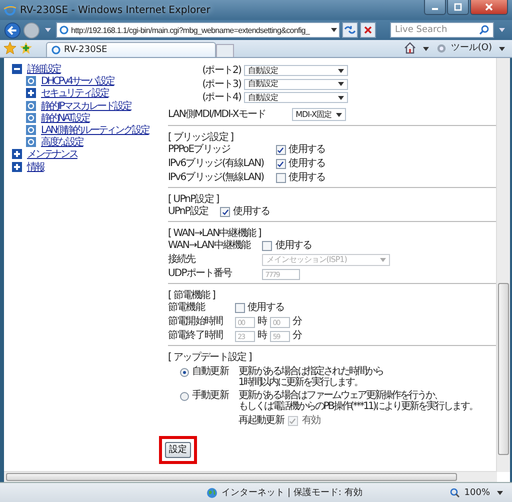 This screenshot has height=502, width=512. I want to click on globe-icon, so click(212, 492).